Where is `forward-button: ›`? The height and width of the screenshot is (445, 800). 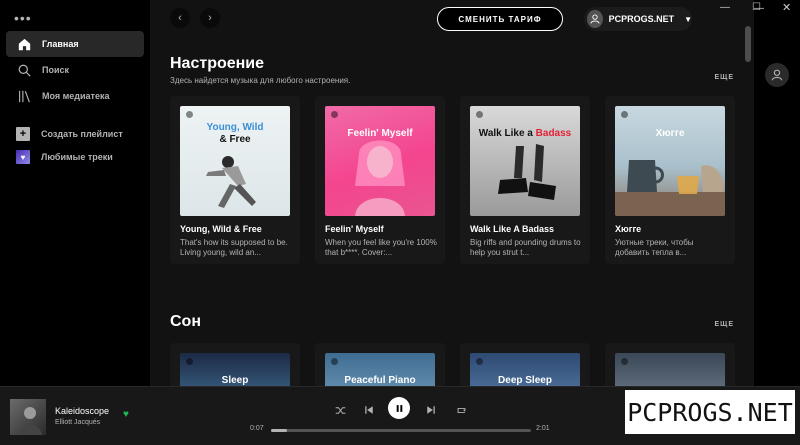
forward-button: › is located at coordinates (210, 18).